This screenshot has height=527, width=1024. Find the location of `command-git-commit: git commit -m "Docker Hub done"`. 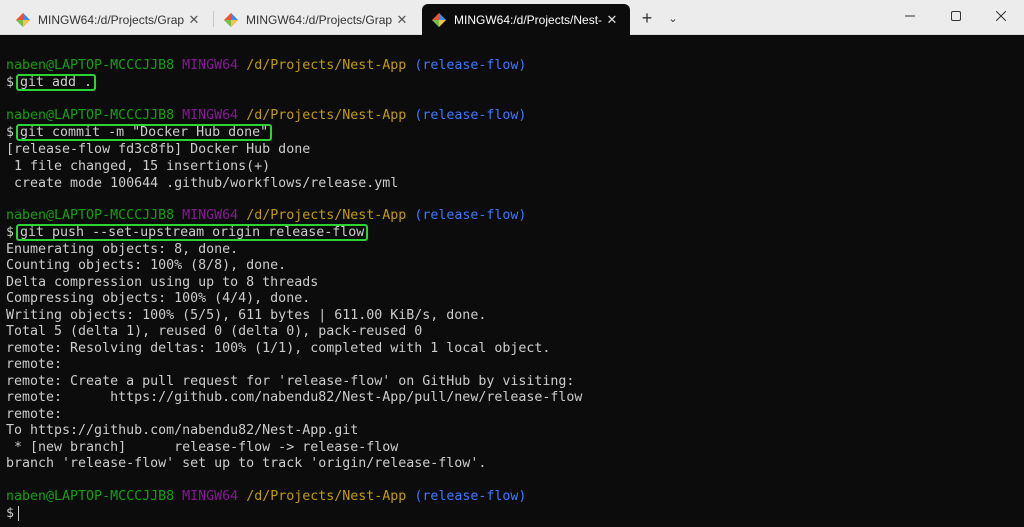

command-git-commit: git commit -m "Docker Hub done" is located at coordinates (144, 132).